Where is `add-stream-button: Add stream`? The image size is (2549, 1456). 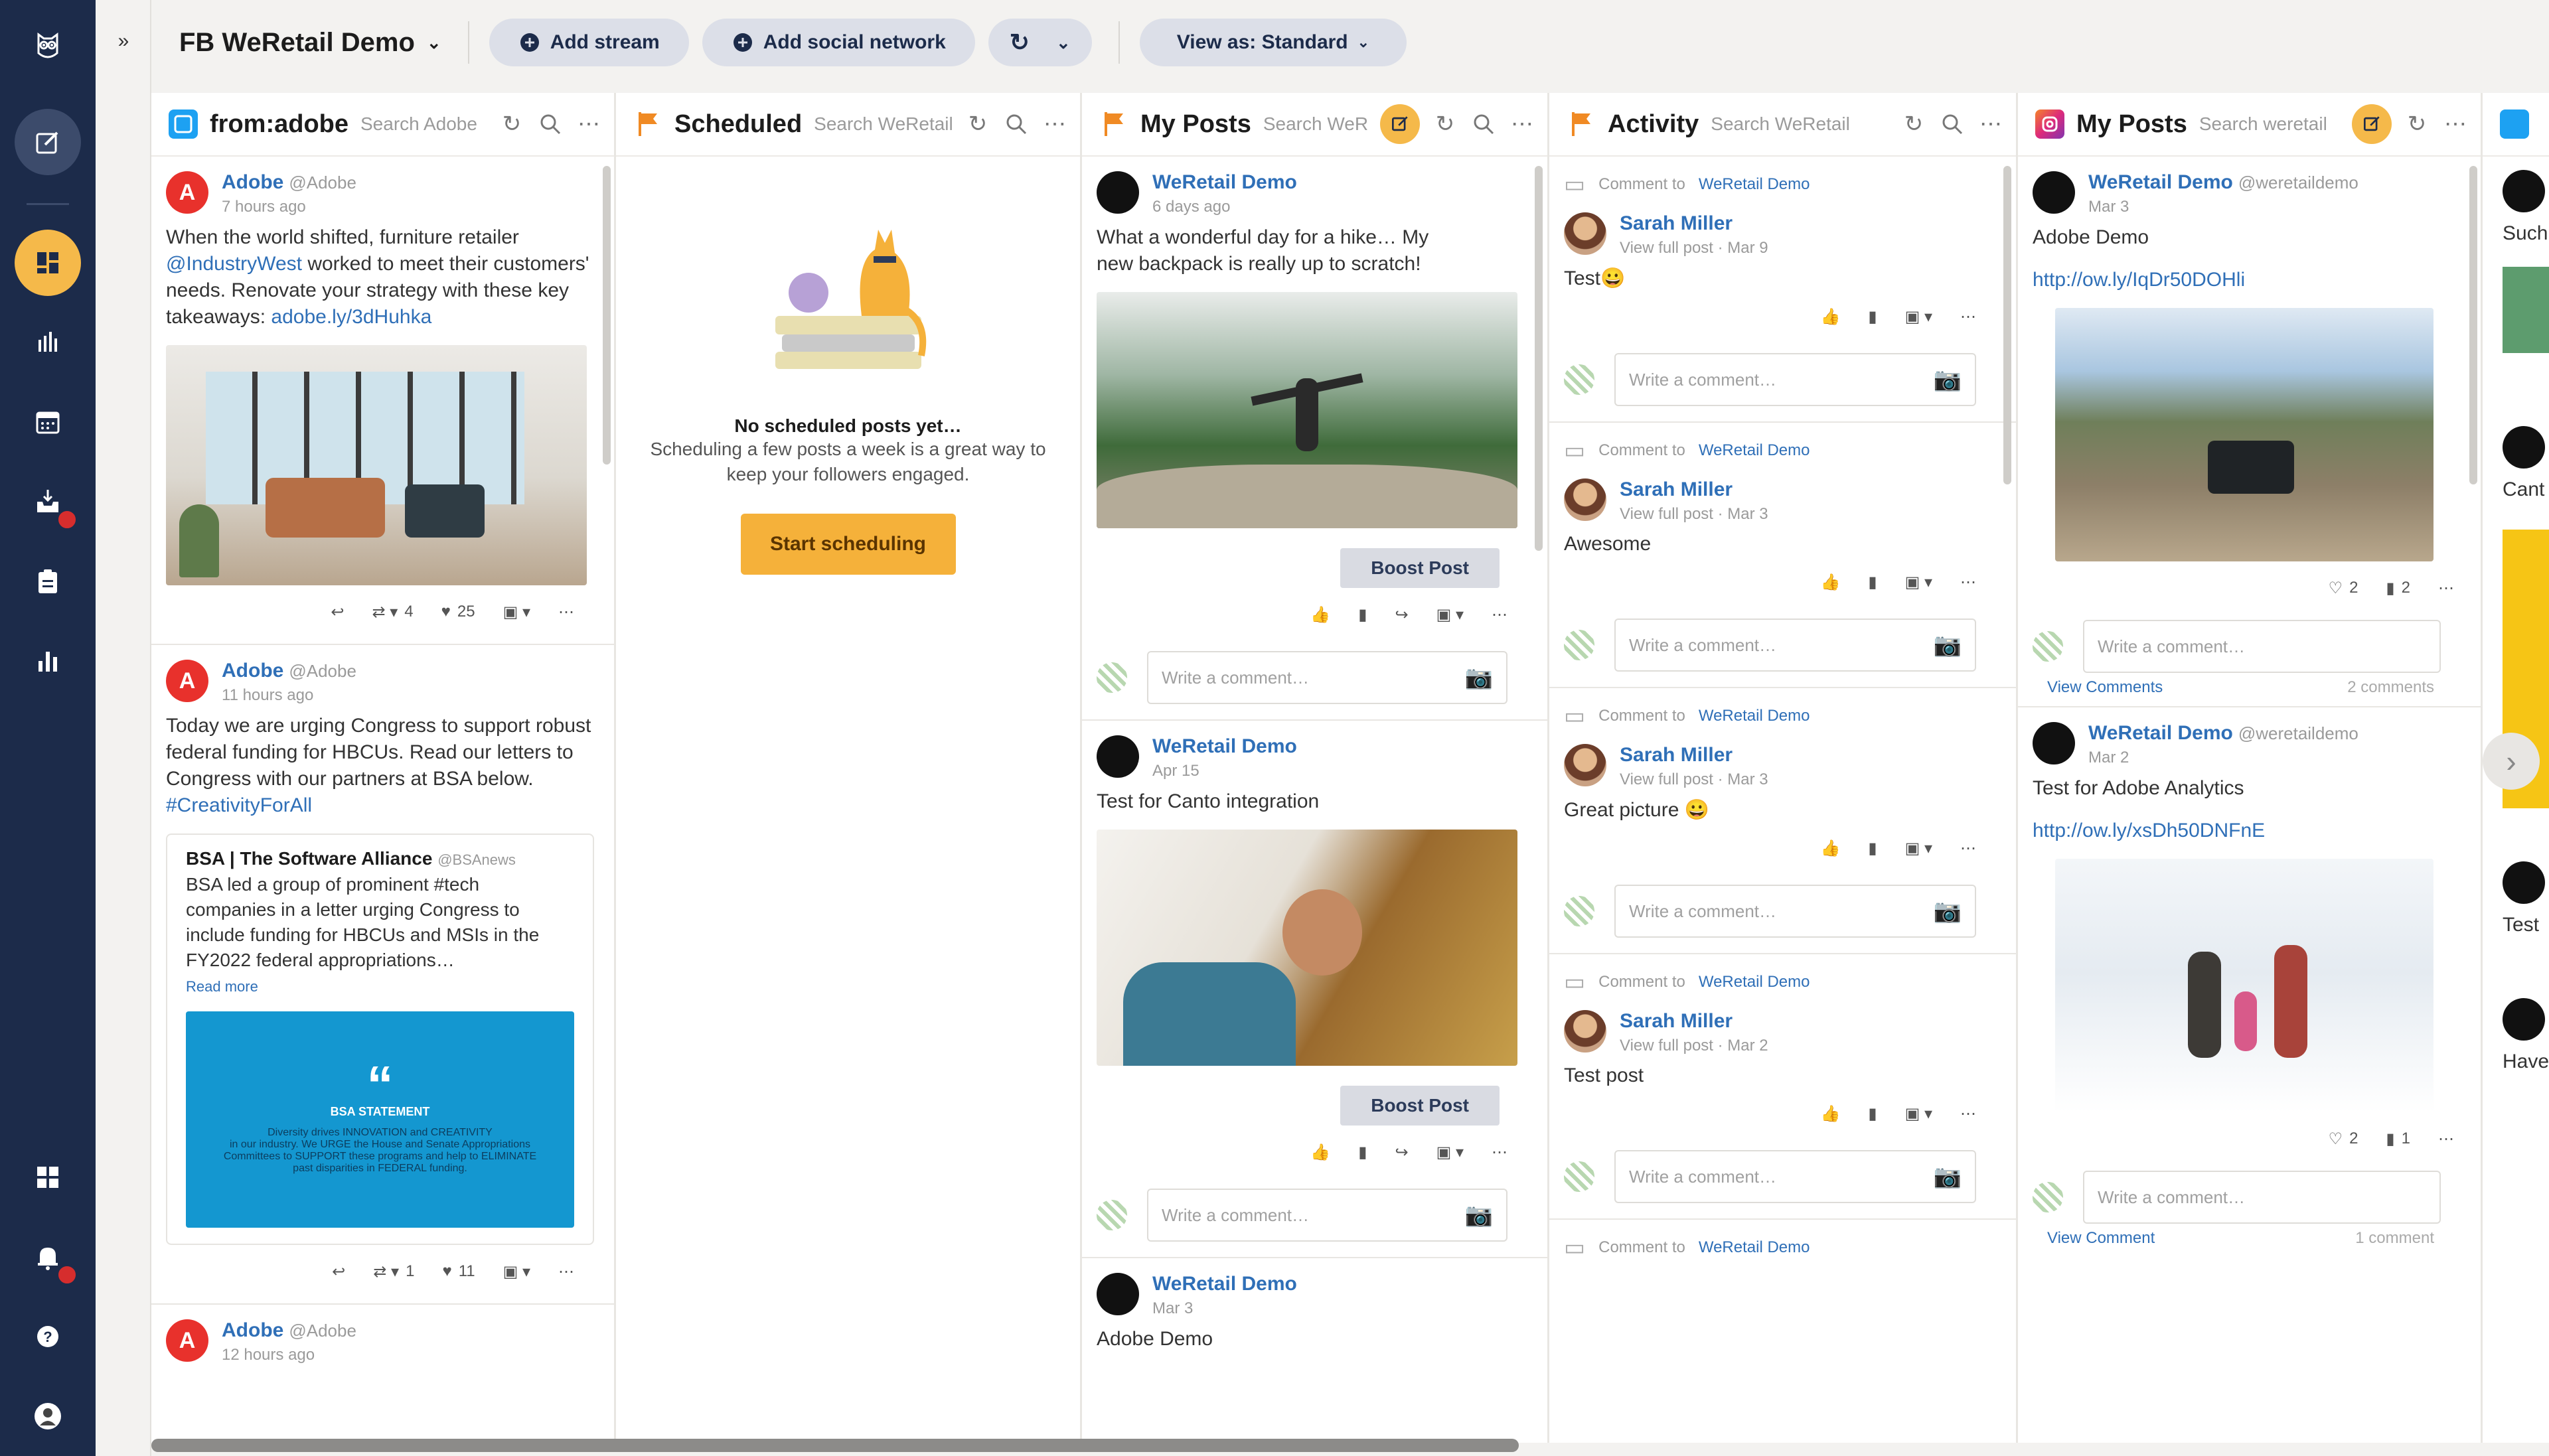 add-stream-button: Add stream is located at coordinates (589, 42).